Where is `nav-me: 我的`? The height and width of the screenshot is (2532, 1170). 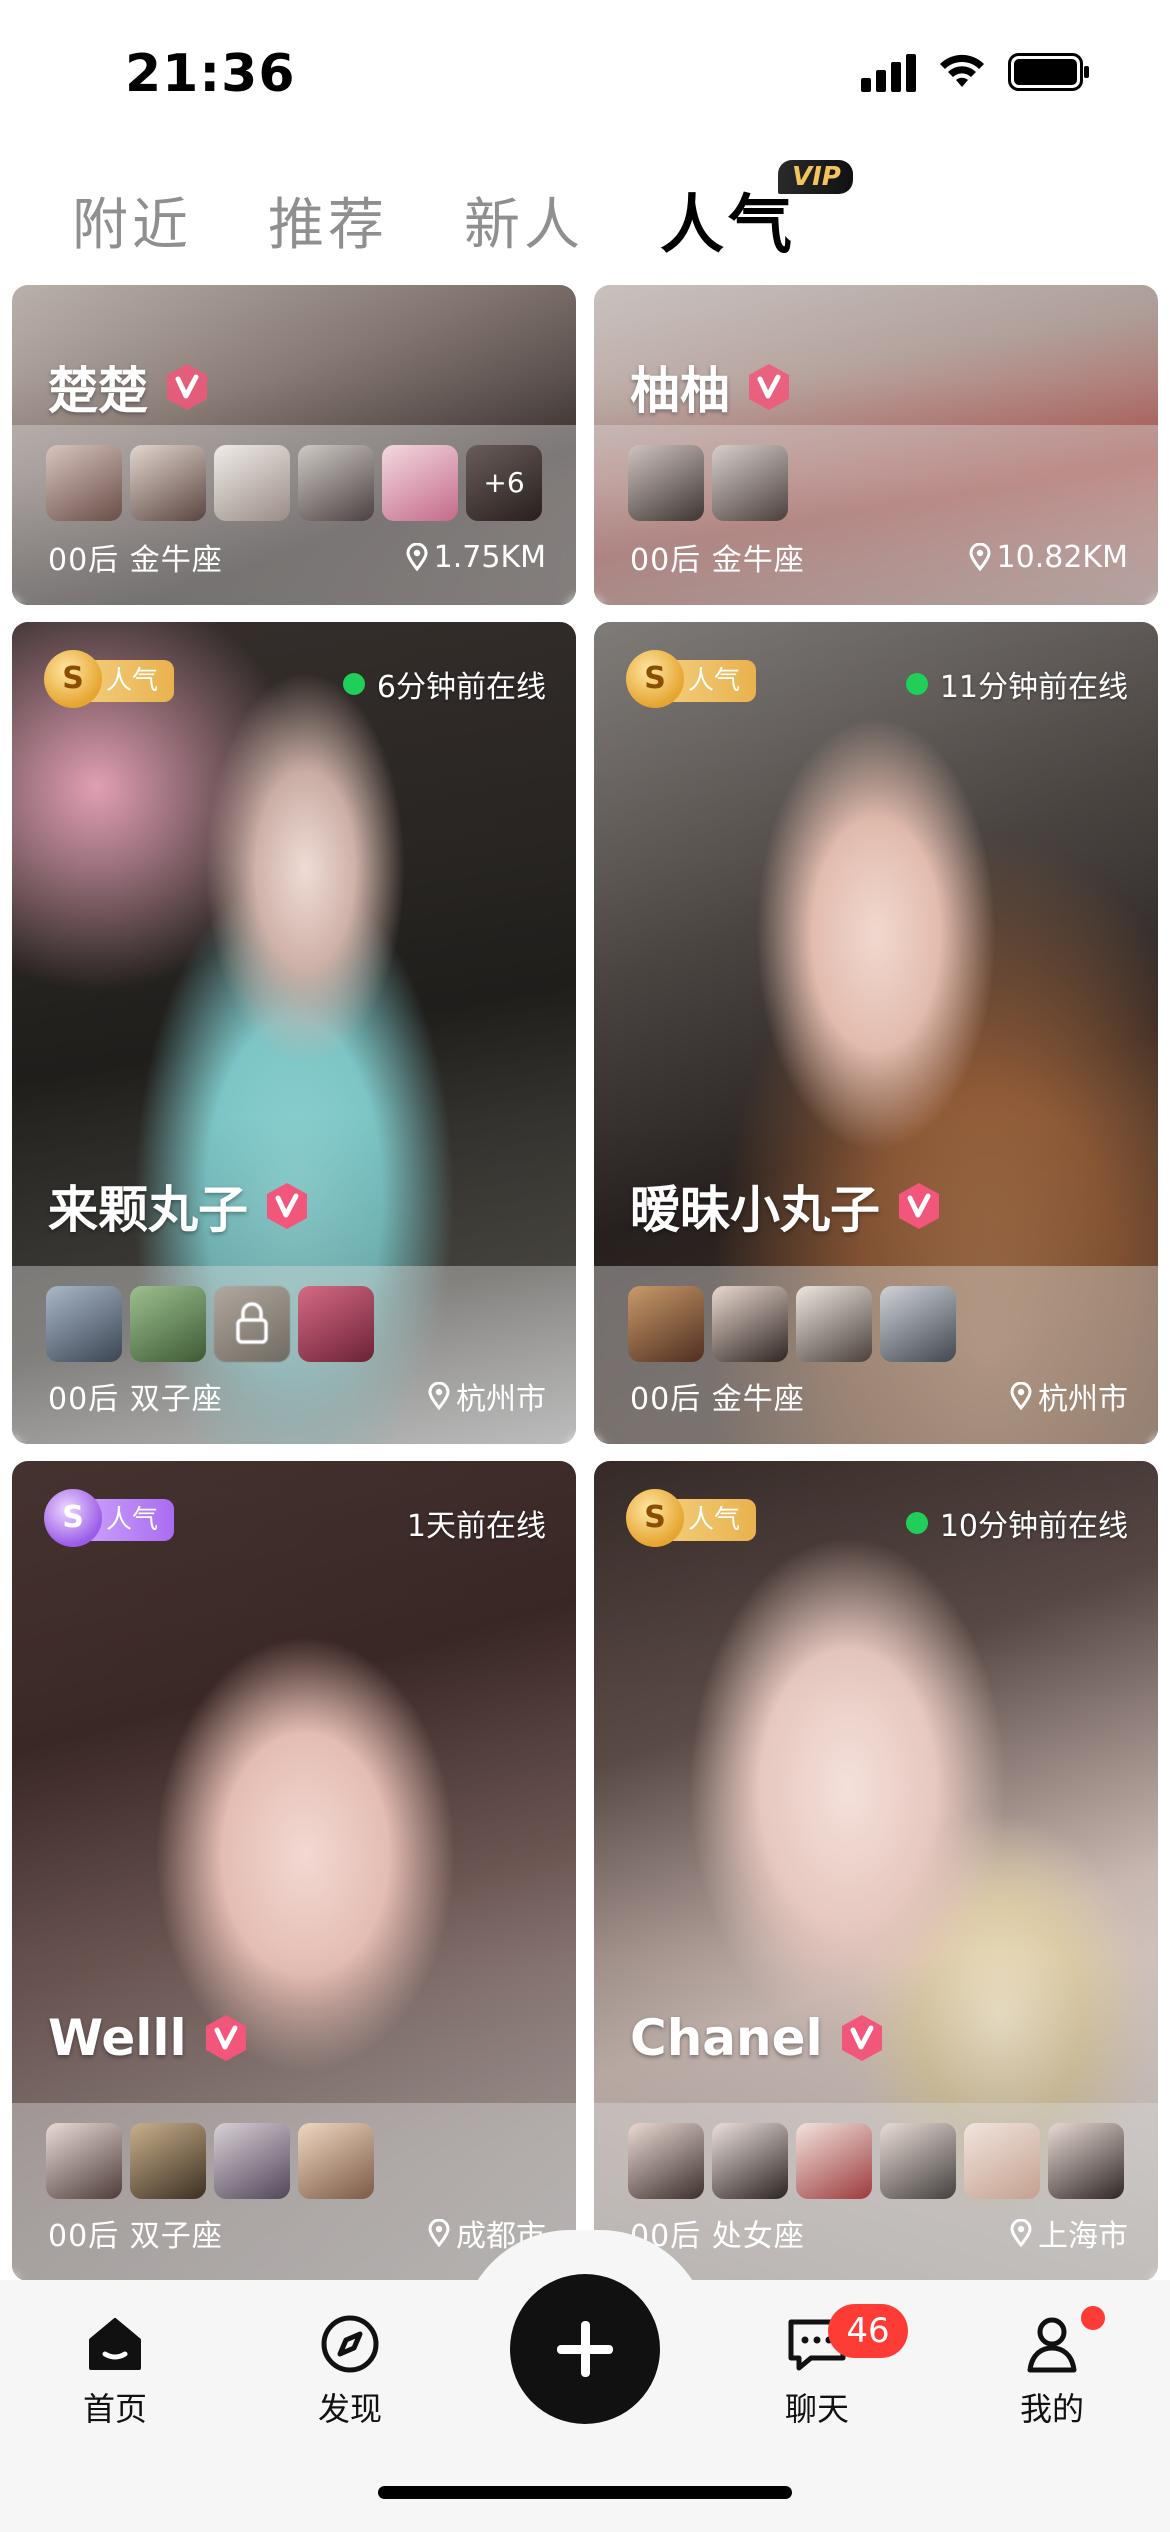
nav-me: 我的 is located at coordinates (1052, 2368).